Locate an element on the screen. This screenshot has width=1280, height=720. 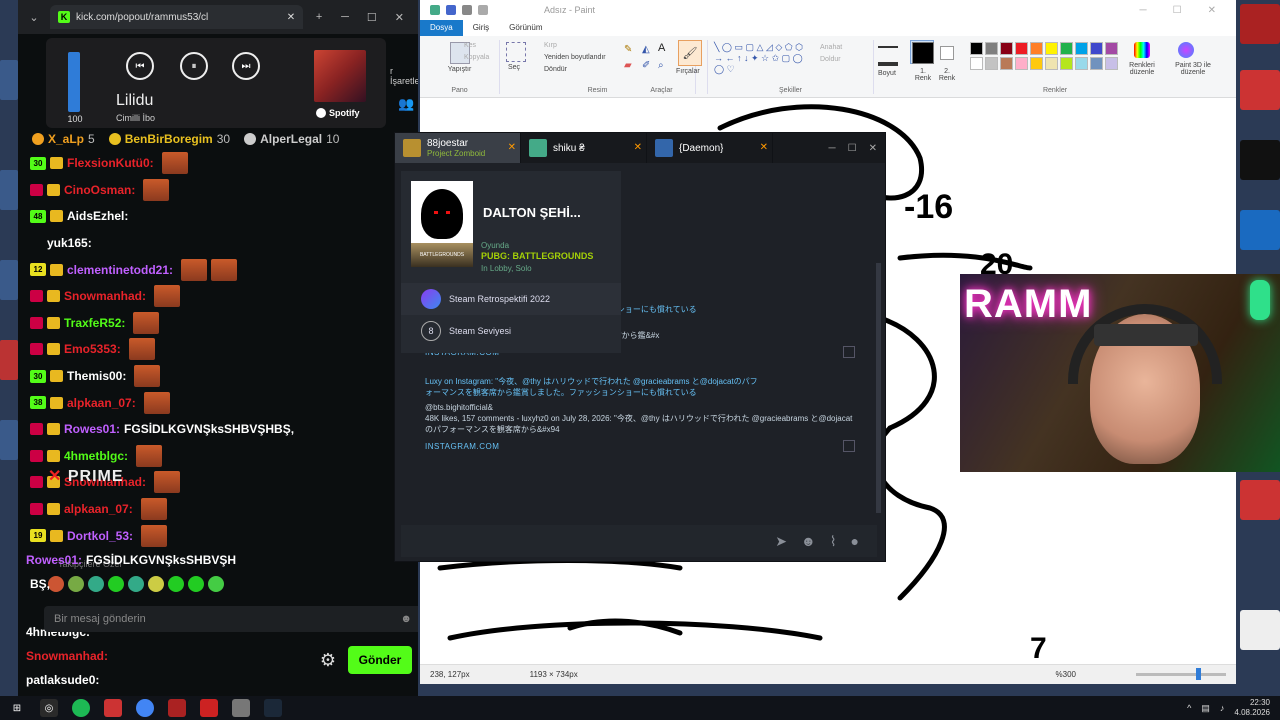
steam-chat-tab: {Daemon} ✕ is located at coordinates (710, 148).